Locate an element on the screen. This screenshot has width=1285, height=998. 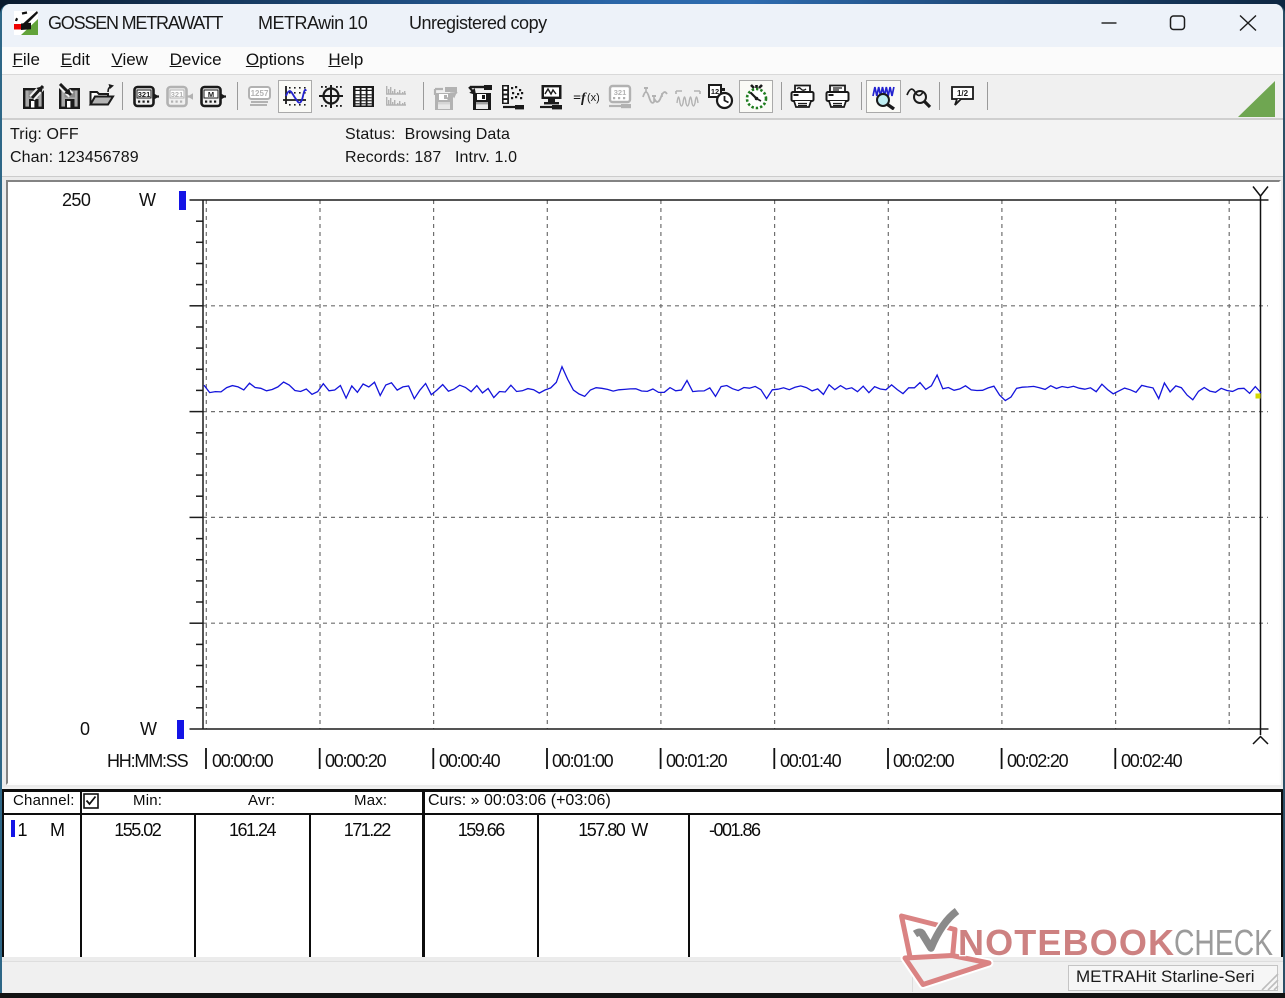
svg-text: NOTEBOOK is located at coordinates (1066, 942).